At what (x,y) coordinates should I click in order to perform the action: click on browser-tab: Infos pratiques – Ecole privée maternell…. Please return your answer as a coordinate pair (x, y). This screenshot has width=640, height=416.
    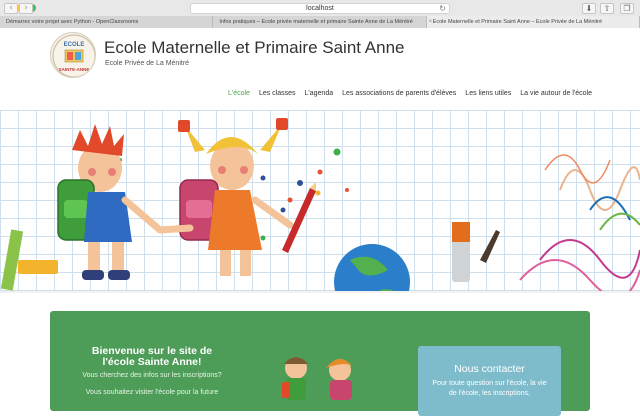
    Looking at the image, I should click on (320, 22).